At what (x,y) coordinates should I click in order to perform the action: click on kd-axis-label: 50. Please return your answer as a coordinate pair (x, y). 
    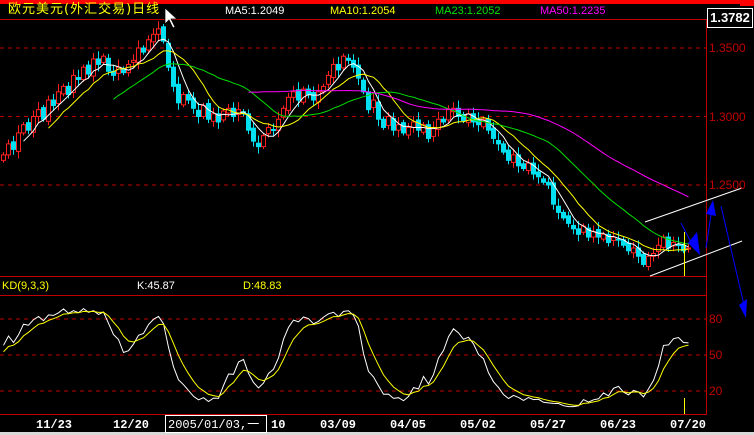
    Looking at the image, I should click on (716, 355).